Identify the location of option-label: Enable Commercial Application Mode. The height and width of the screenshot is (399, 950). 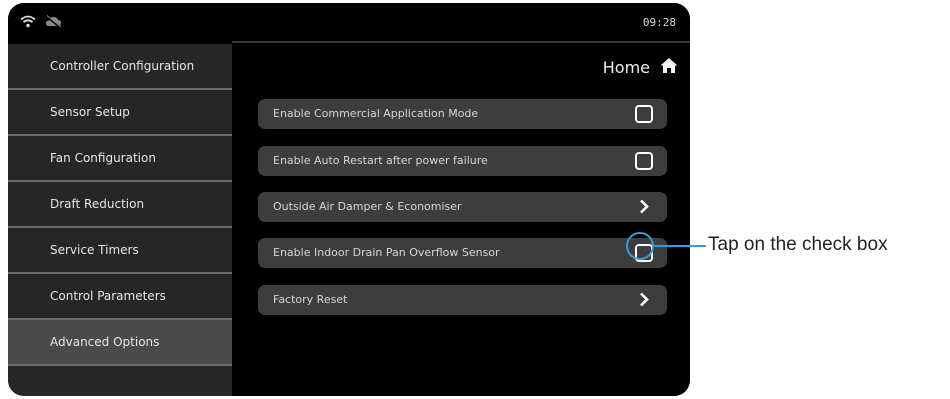
(376, 113).